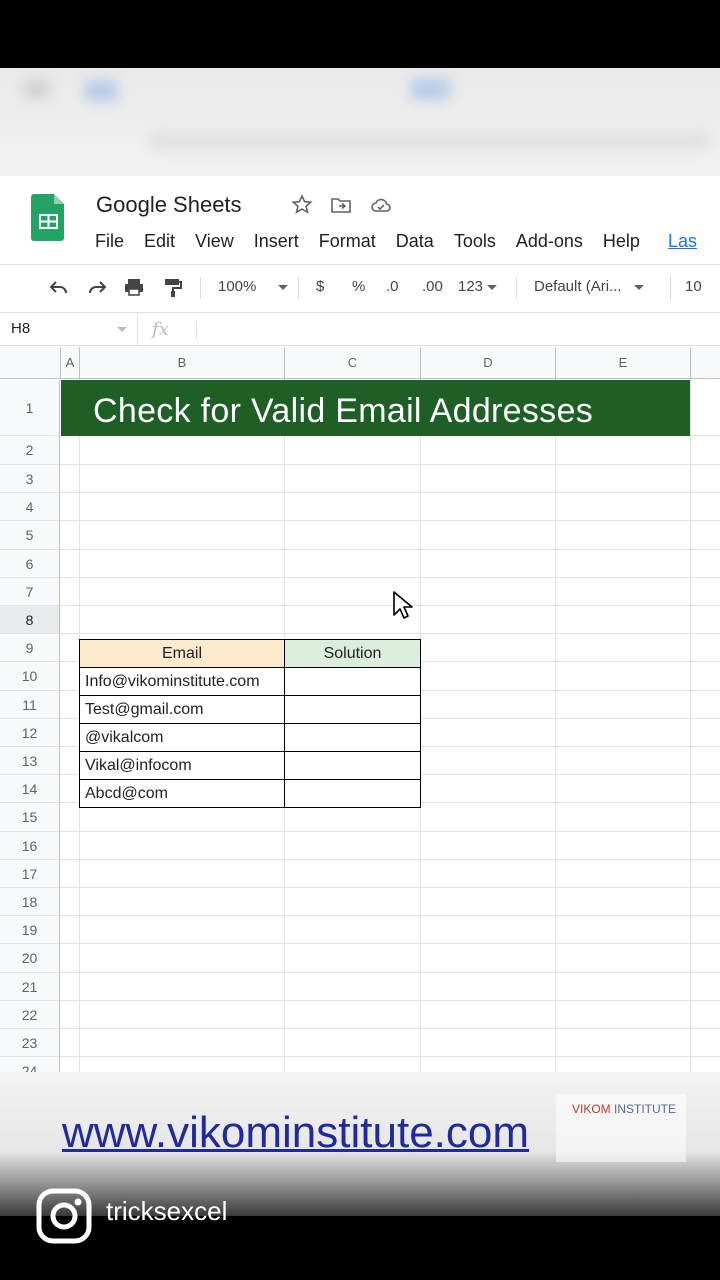 This screenshot has height=1280, width=720. What do you see at coordinates (488, 362) in the screenshot?
I see `column-header-d: D` at bounding box center [488, 362].